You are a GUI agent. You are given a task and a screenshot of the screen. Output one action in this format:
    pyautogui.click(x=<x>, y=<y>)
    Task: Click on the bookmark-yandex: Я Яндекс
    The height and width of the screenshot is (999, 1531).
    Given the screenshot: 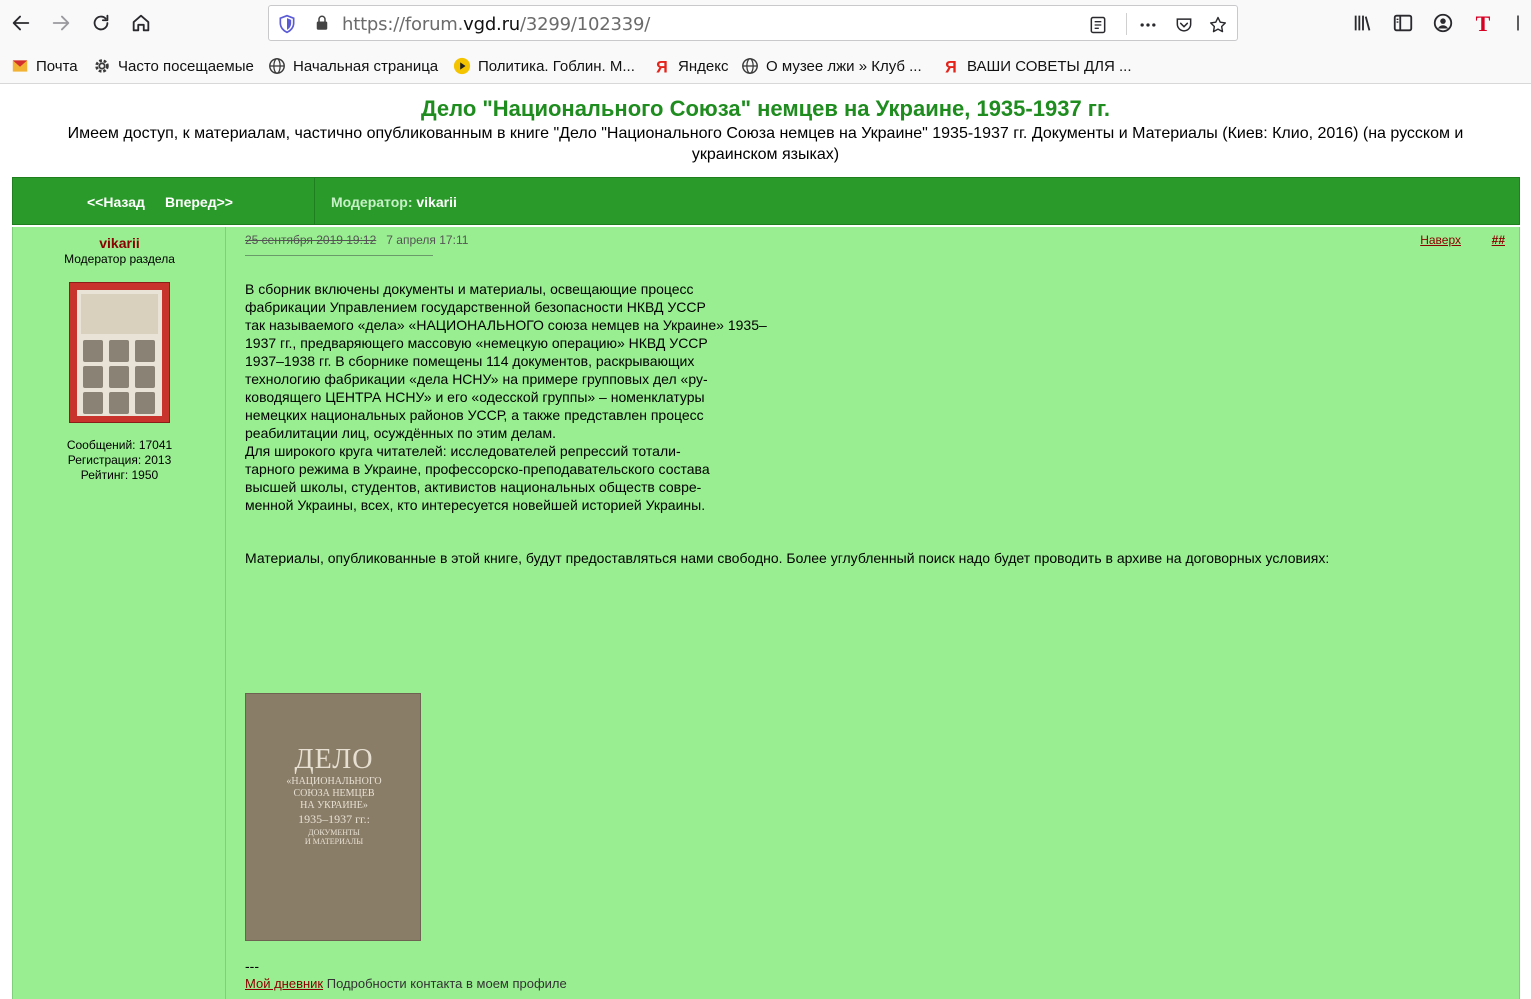 What is the action you would take?
    pyautogui.click(x=690, y=66)
    